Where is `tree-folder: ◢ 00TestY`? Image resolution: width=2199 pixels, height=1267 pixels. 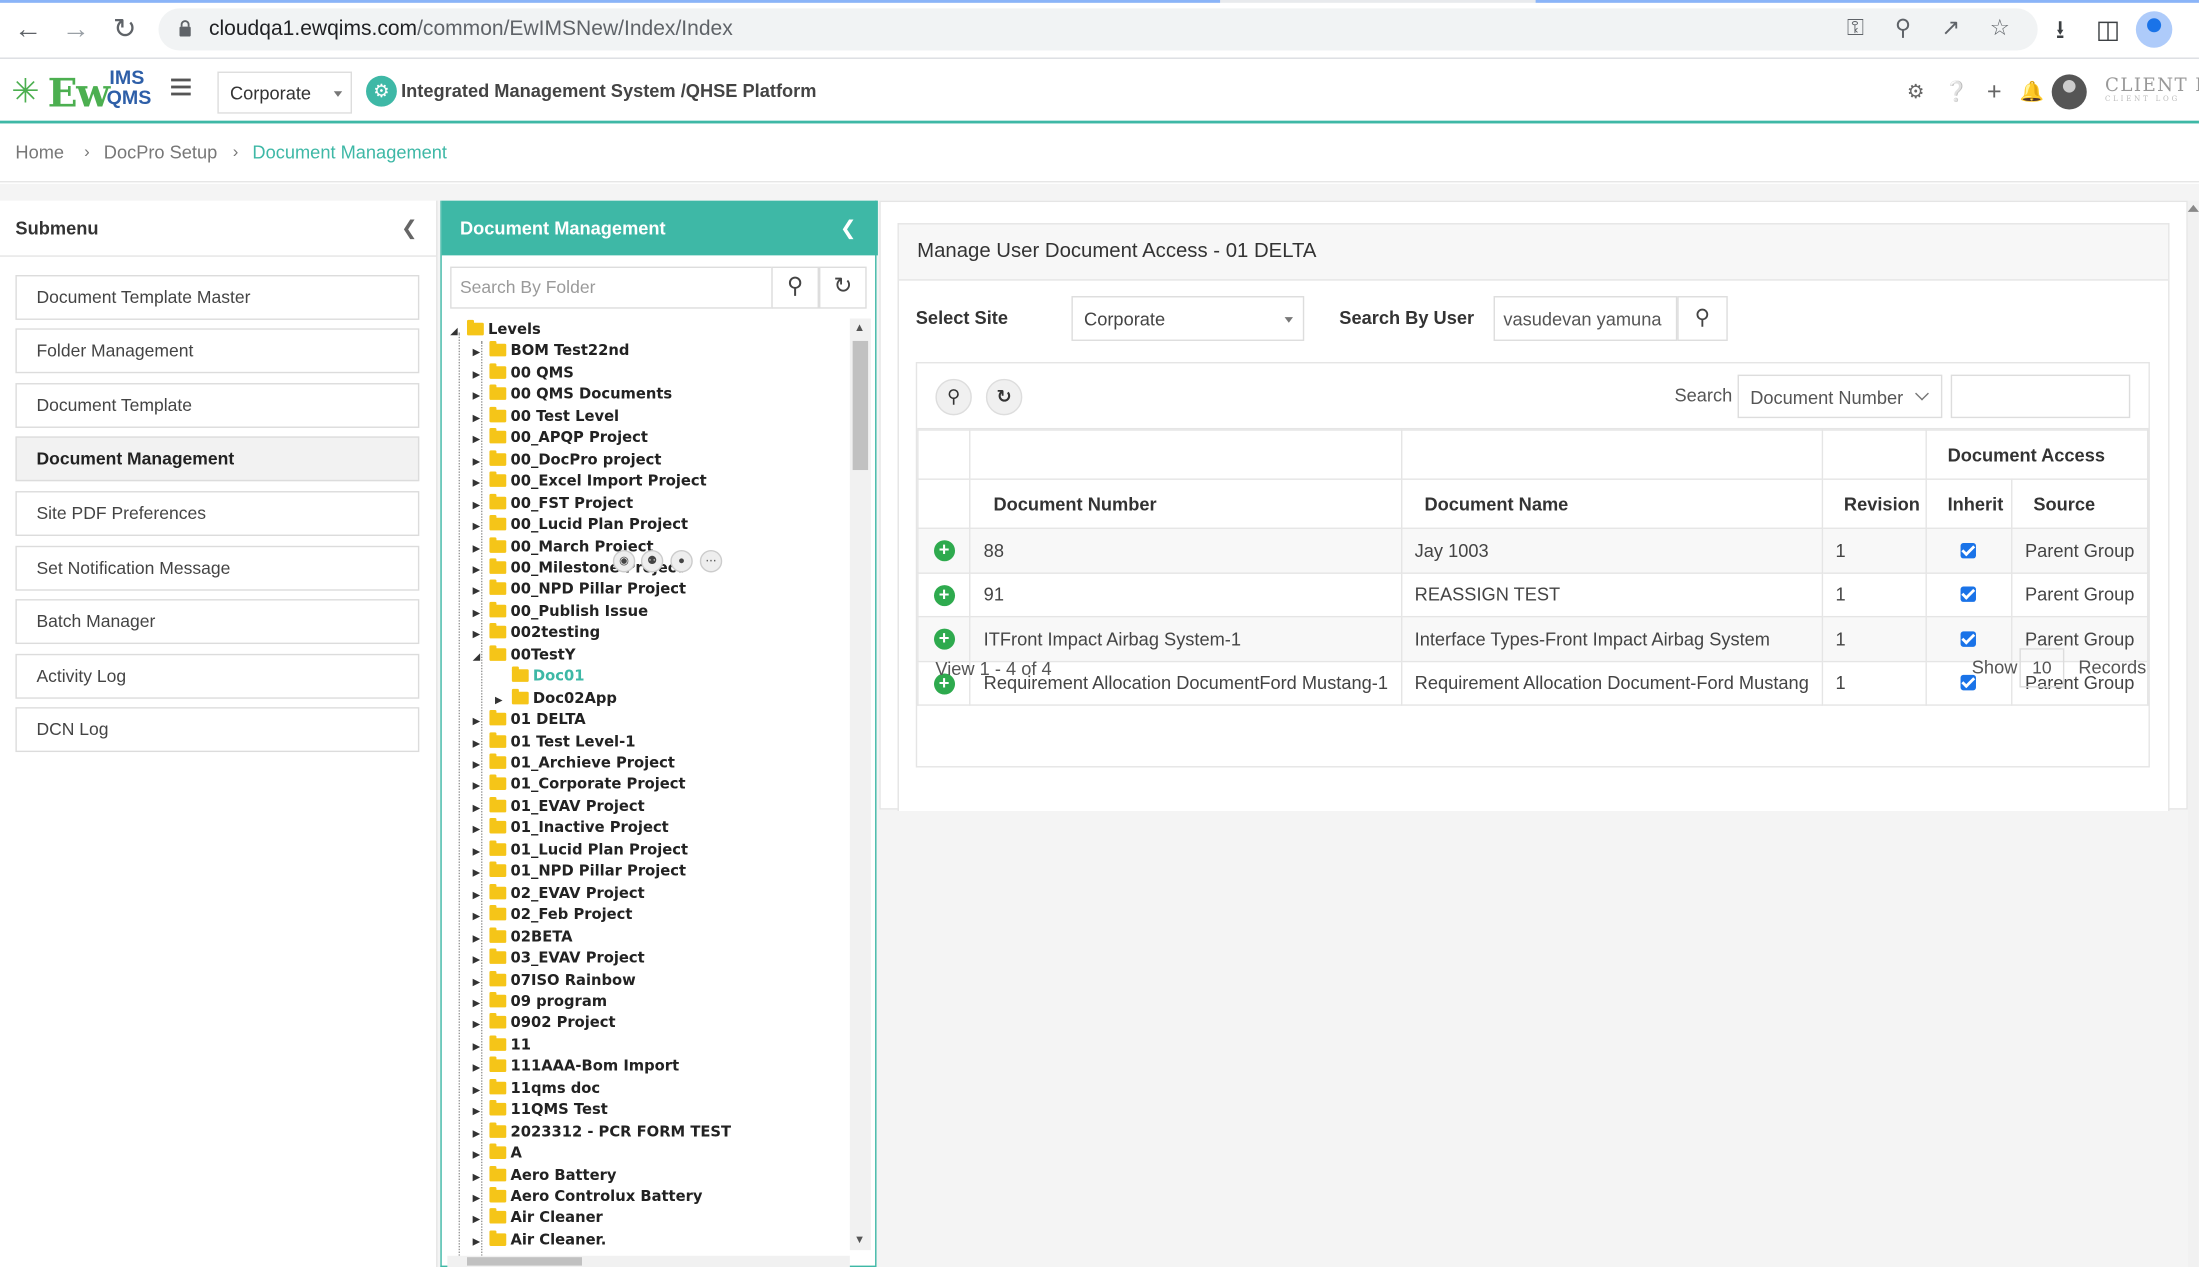 tree-folder: ◢ 00TestY is located at coordinates (524, 656).